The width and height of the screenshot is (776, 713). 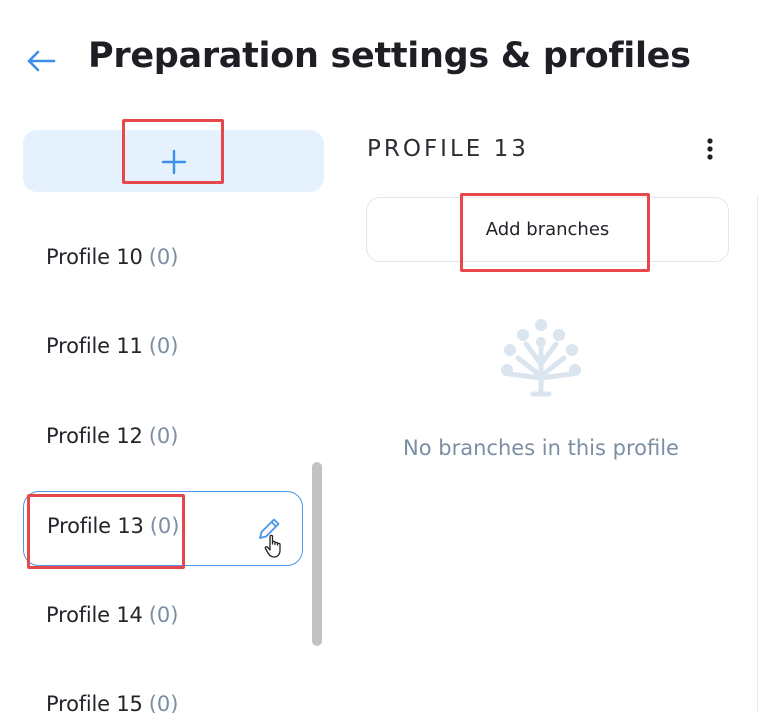 I want to click on scrollbar-thumb, so click(x=317, y=554).